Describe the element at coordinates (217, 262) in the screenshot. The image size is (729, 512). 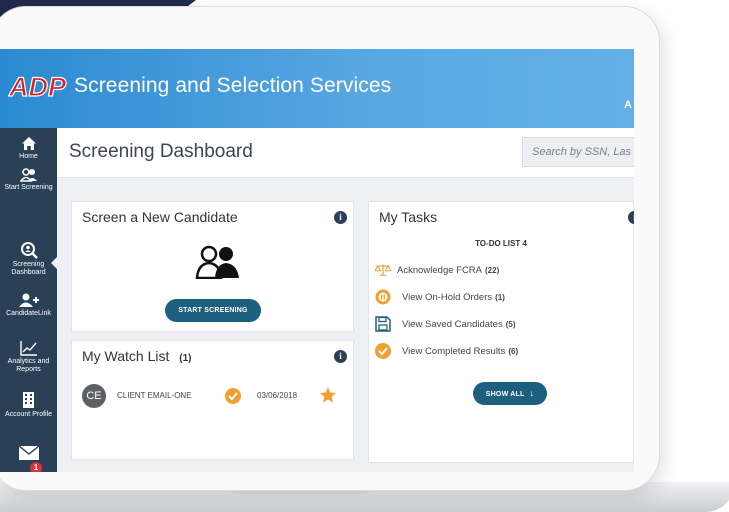
I see `candidates-icon` at that location.